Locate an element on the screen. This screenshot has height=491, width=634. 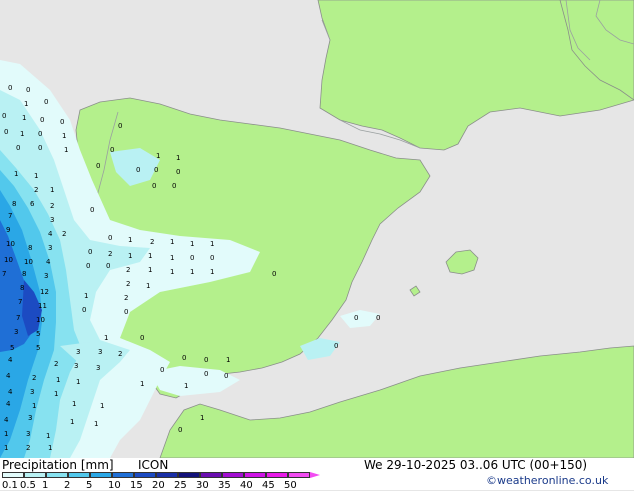
legend-title: Precipitation [mm] is located at coordinates (58, 465).